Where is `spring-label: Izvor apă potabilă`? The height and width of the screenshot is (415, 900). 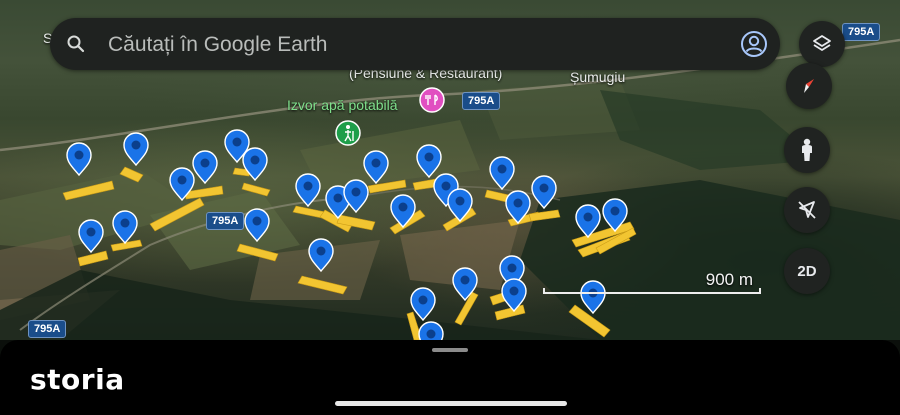
spring-label: Izvor apă potabilă is located at coordinates (342, 105).